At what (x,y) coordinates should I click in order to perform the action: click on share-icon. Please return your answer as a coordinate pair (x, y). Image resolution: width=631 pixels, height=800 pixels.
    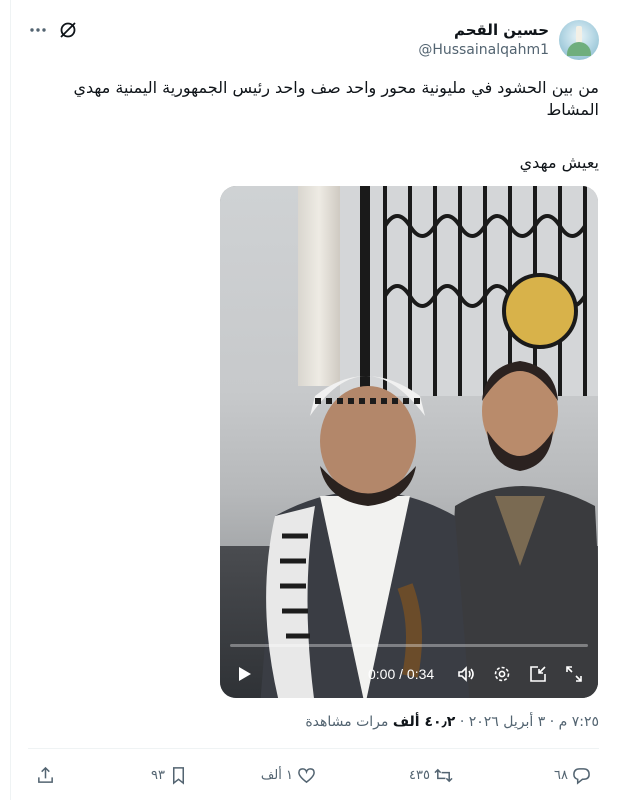
    Looking at the image, I should click on (45, 774).